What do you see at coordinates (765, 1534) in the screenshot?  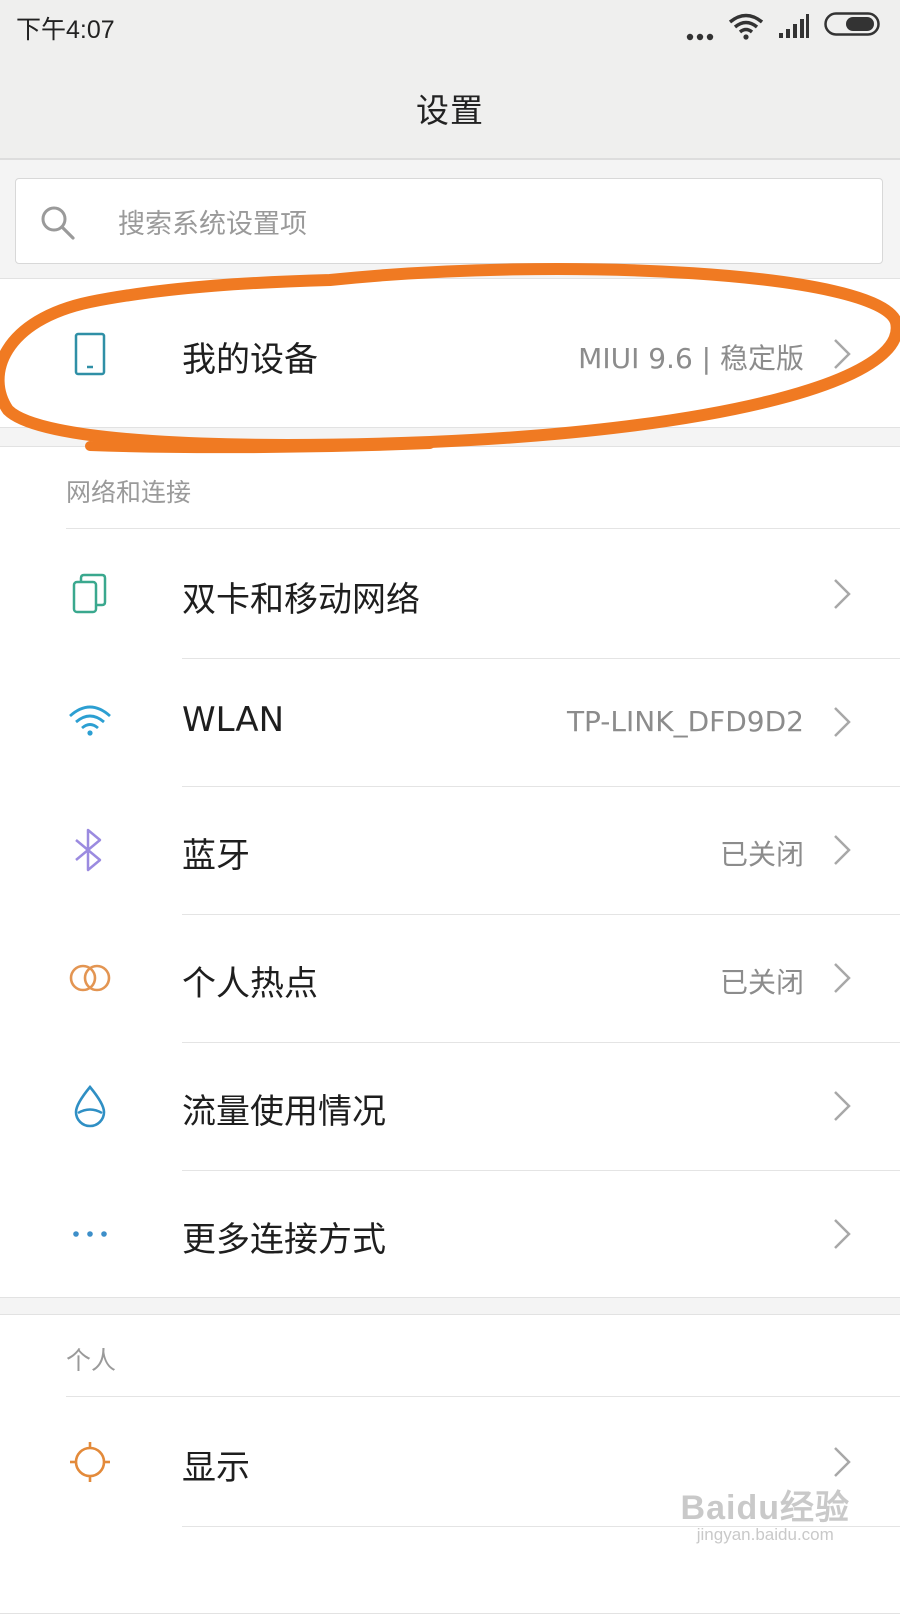 I see `watermark-url: jingyan.baidu.com` at bounding box center [765, 1534].